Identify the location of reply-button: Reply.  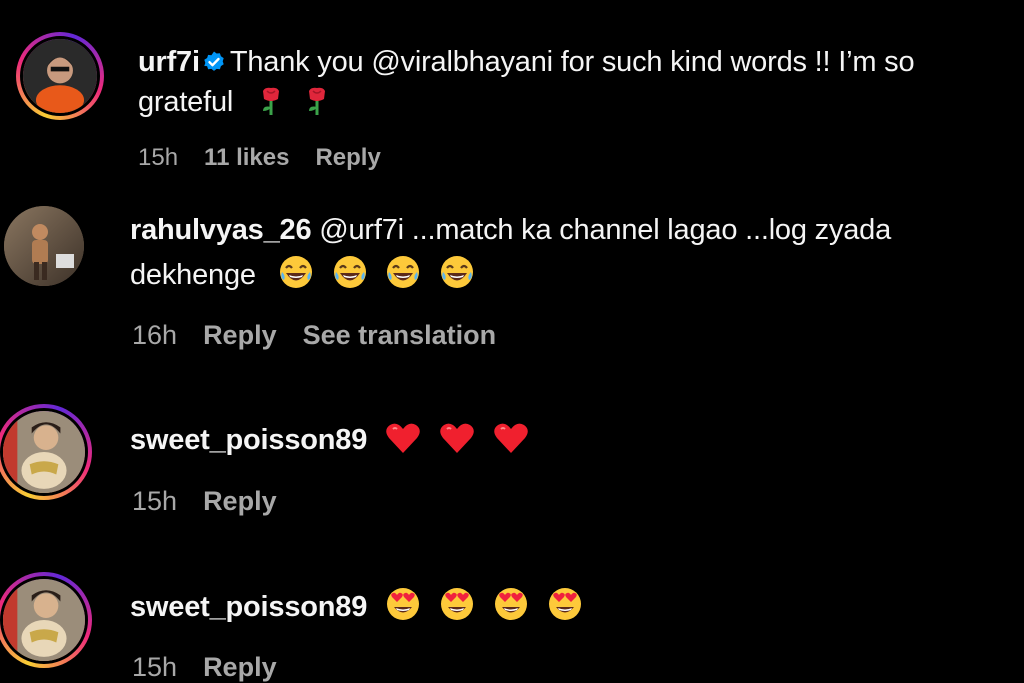
(240, 667).